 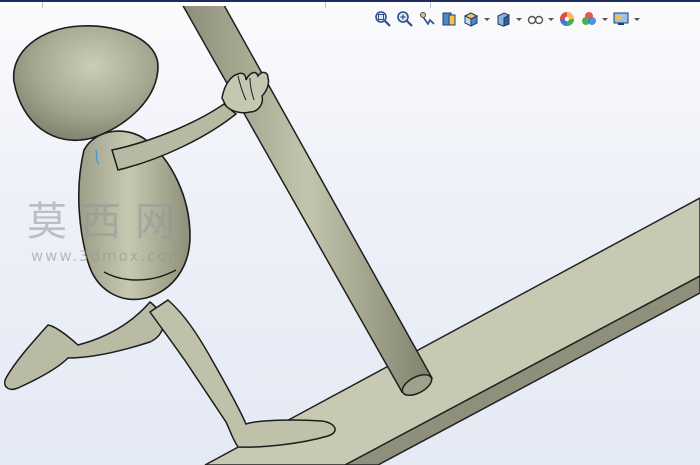 What do you see at coordinates (84, 345) in the screenshot?
I see `character-back-leg` at bounding box center [84, 345].